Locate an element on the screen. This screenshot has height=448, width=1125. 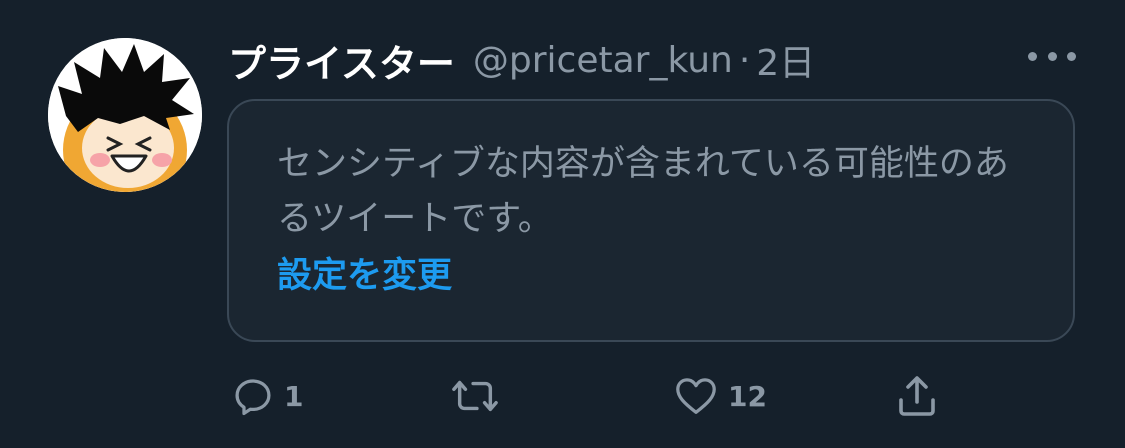
notice-message: センシティブな内容が含まれている可能性のあるツイートです。 is located at coordinates (643, 191).